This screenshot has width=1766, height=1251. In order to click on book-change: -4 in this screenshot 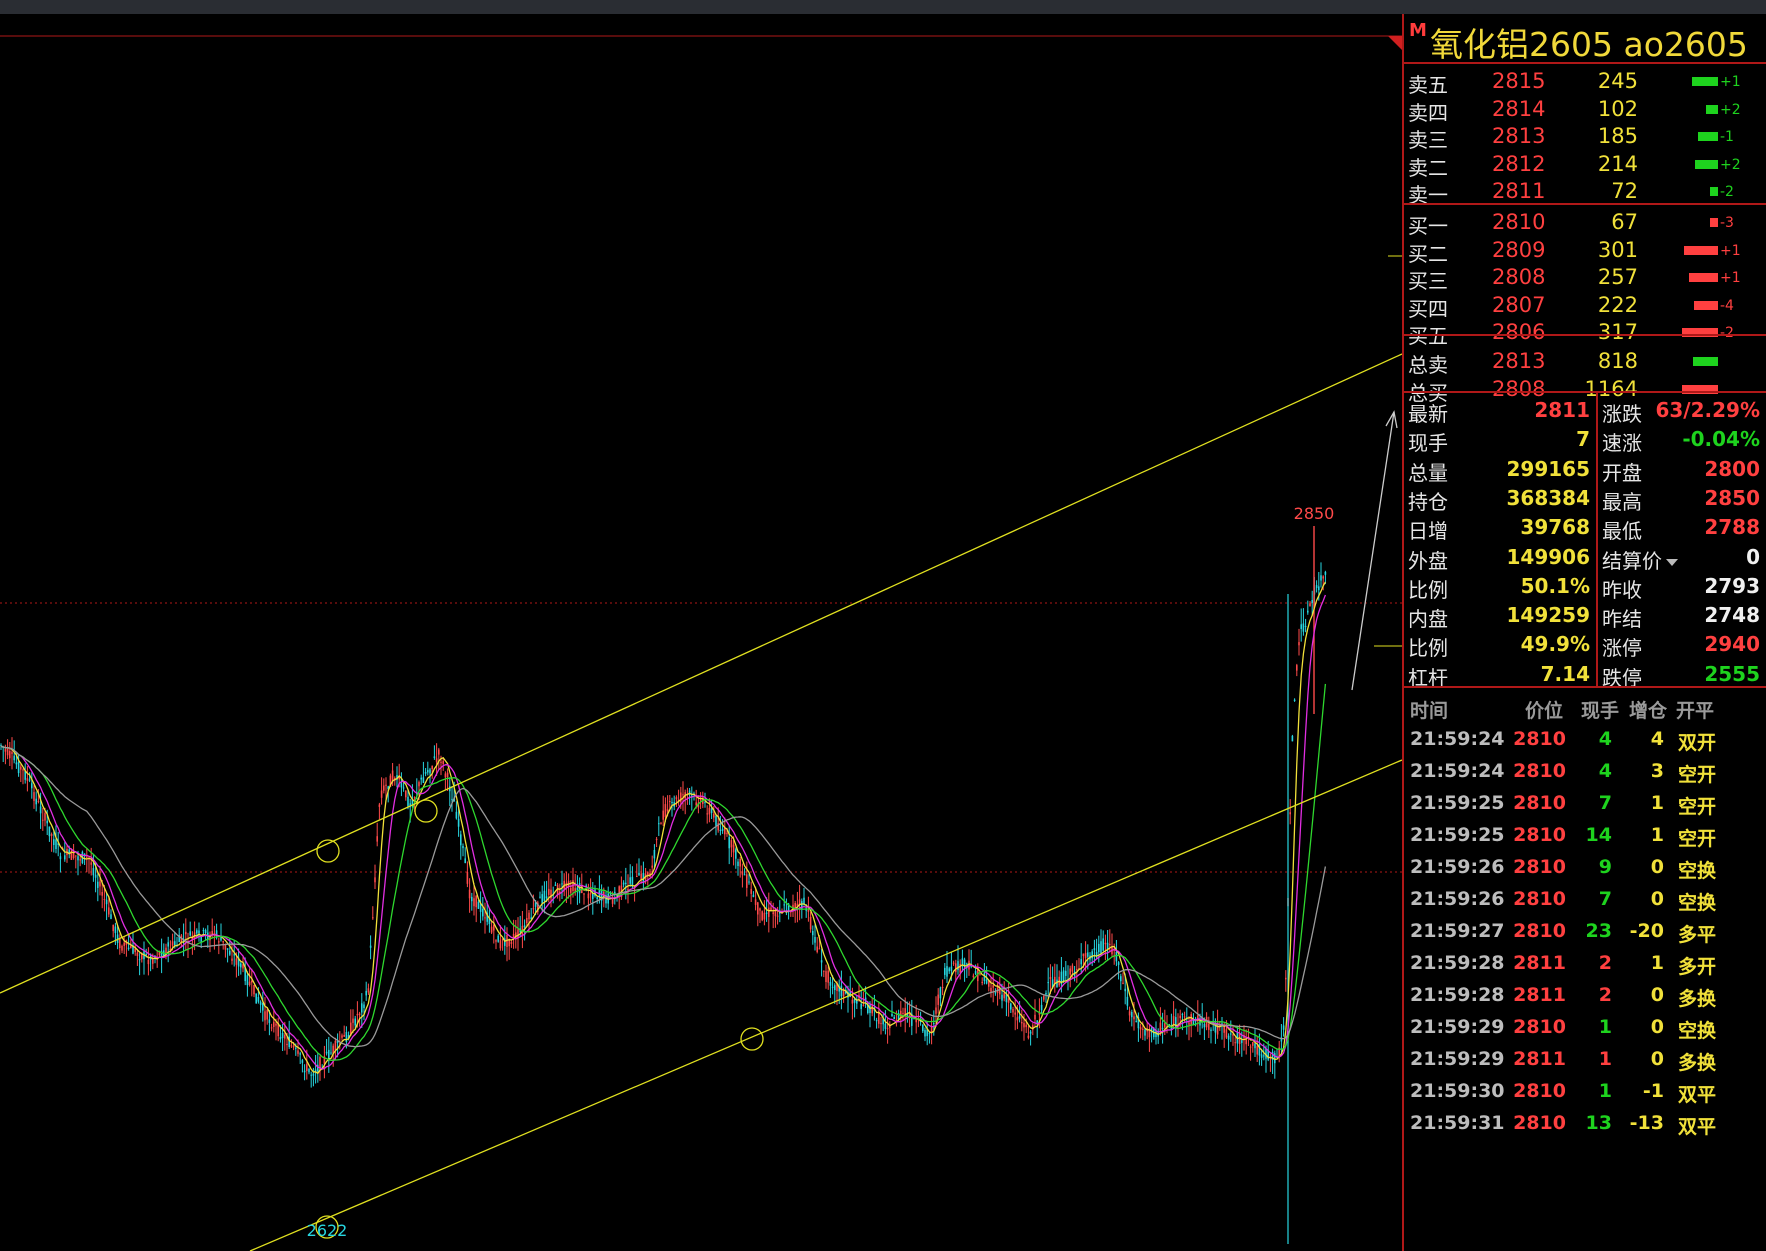, I will do `click(1727, 305)`.